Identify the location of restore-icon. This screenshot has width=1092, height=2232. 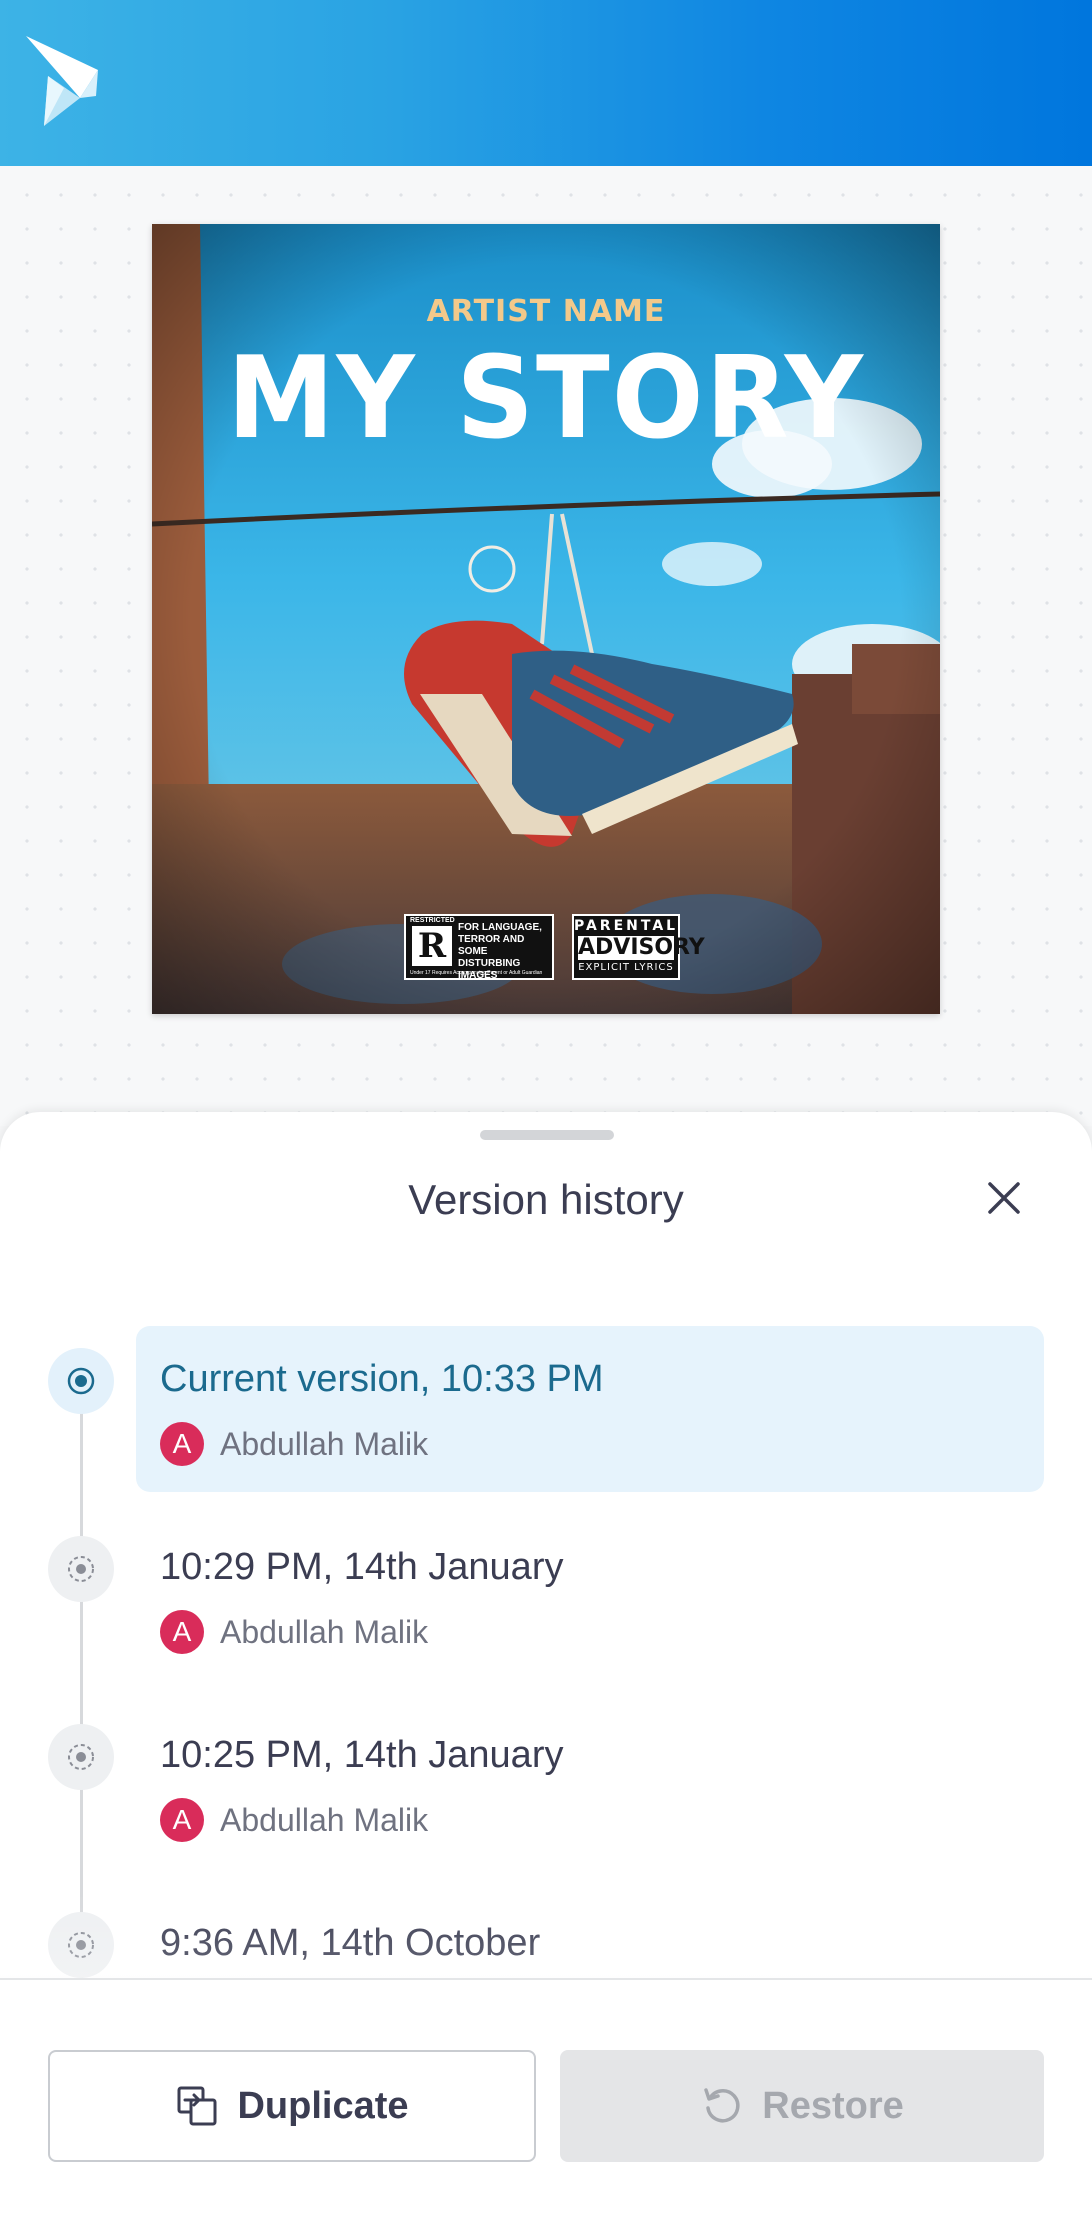
(722, 2105).